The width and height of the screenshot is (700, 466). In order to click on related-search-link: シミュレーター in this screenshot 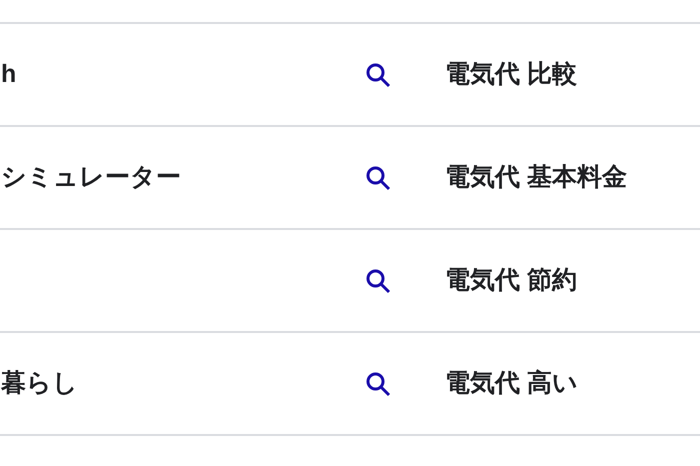, I will do `click(91, 176)`.